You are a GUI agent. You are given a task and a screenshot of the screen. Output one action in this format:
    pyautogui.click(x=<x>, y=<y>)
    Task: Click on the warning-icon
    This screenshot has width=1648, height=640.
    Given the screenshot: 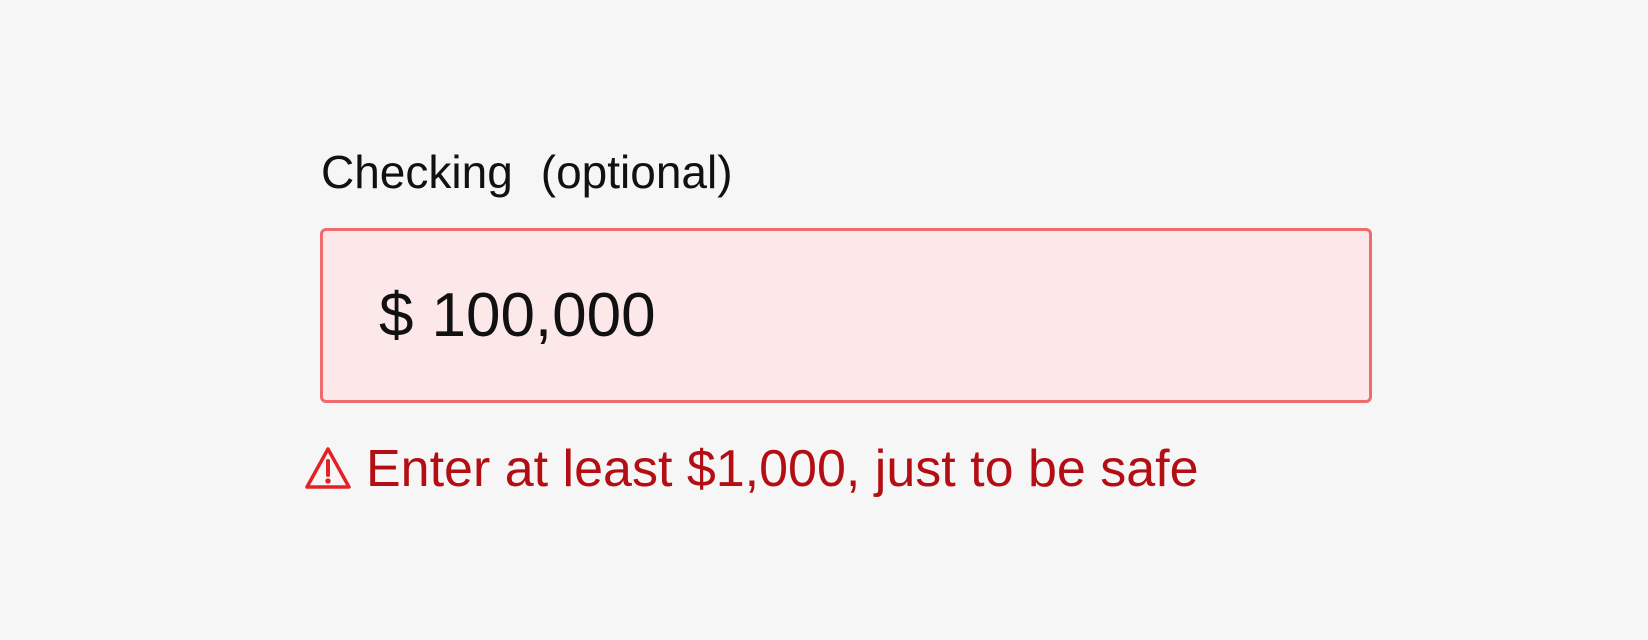 What is the action you would take?
    pyautogui.click(x=328, y=469)
    